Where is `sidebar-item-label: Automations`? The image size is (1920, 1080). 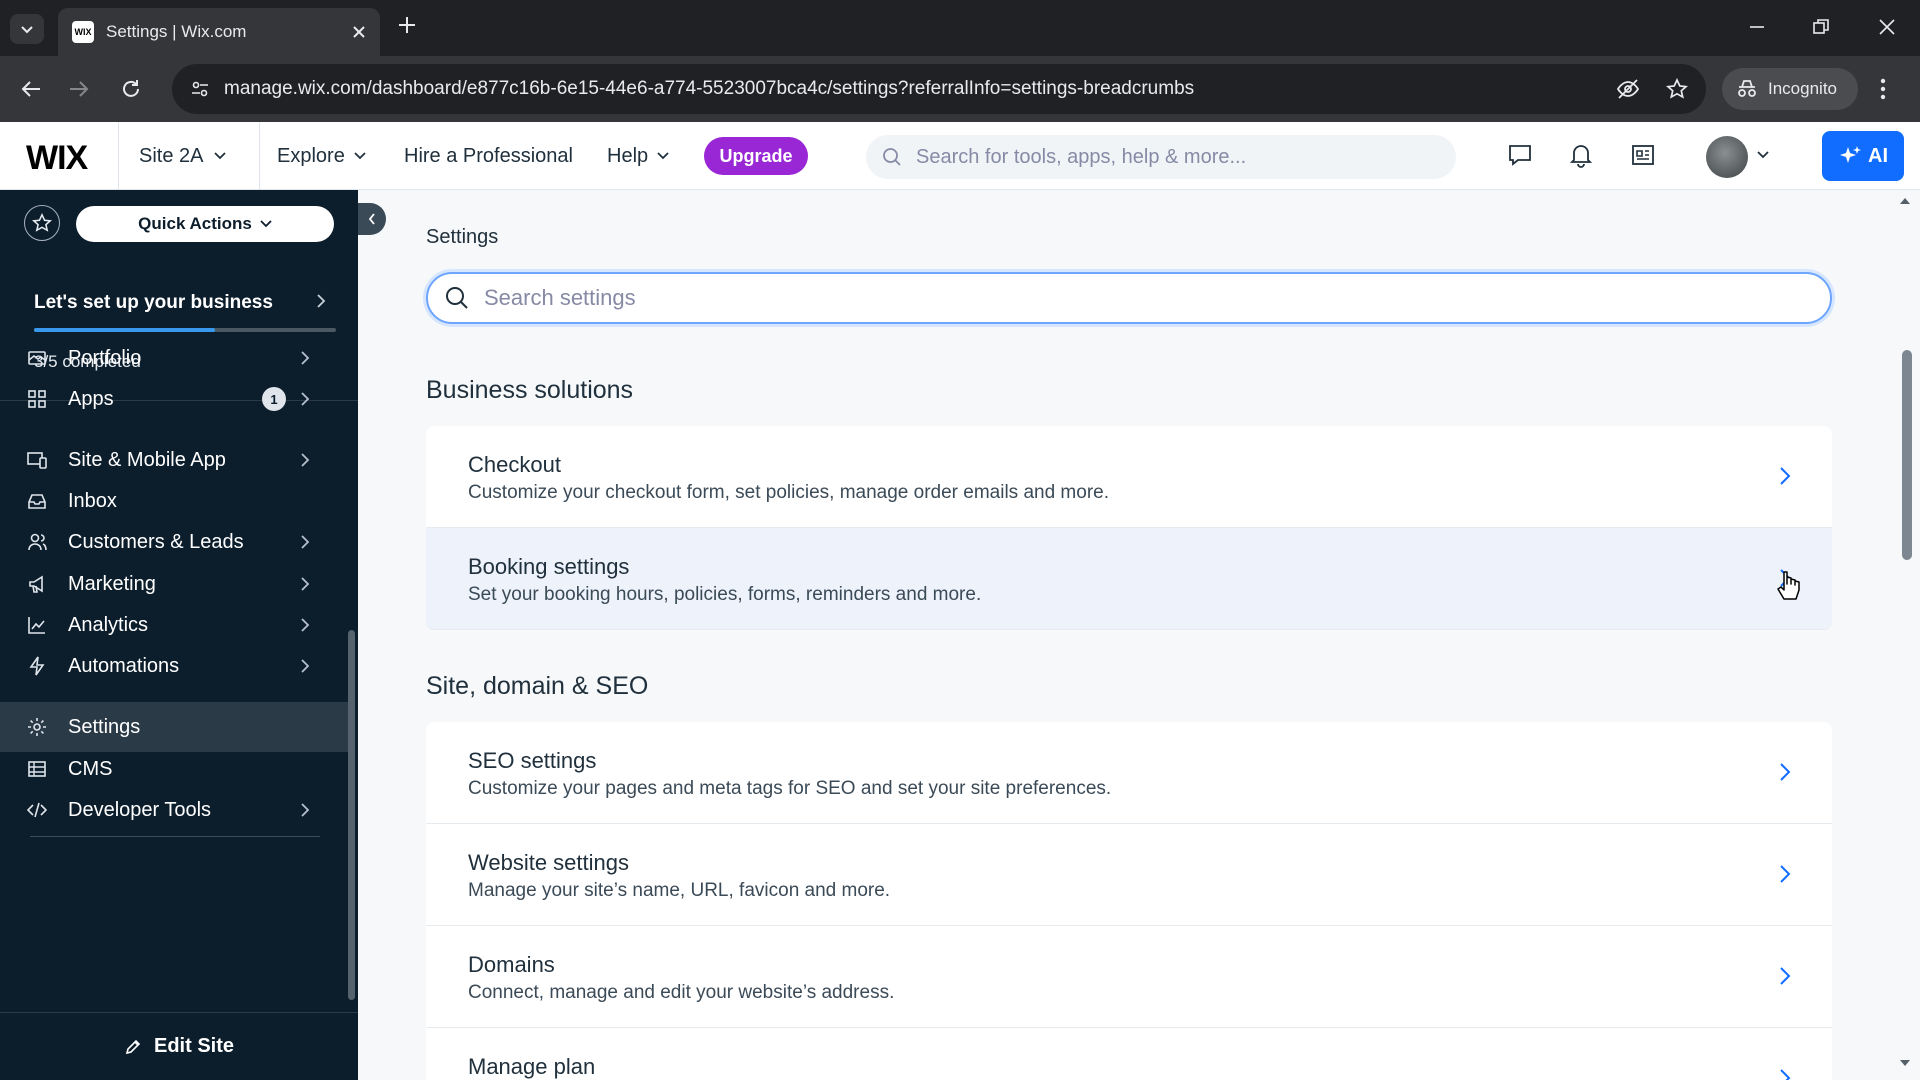 sidebar-item-label: Automations is located at coordinates (124, 665).